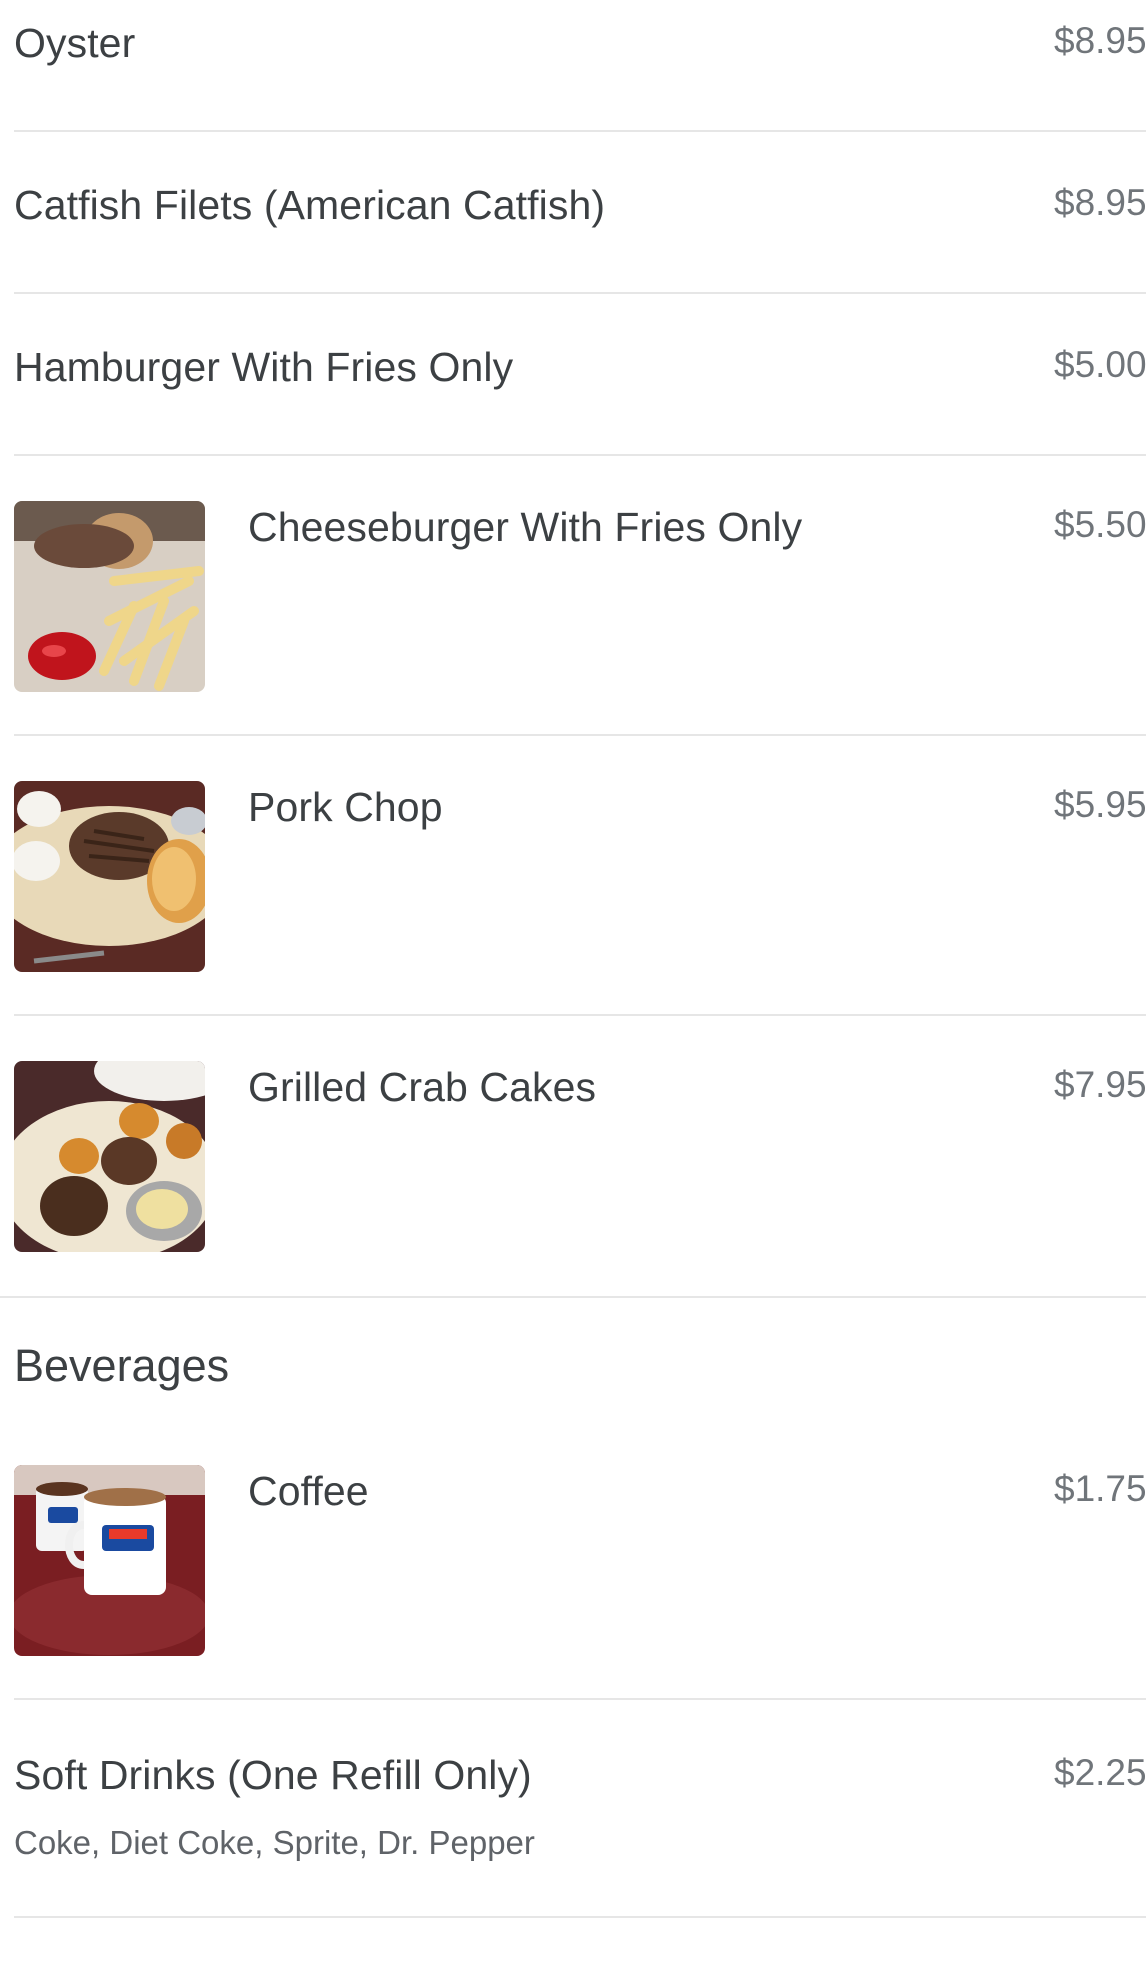 This screenshot has width=1146, height=1970. Describe the element at coordinates (580, 66) in the screenshot. I see `menu-item: Oyster $8.95` at that location.